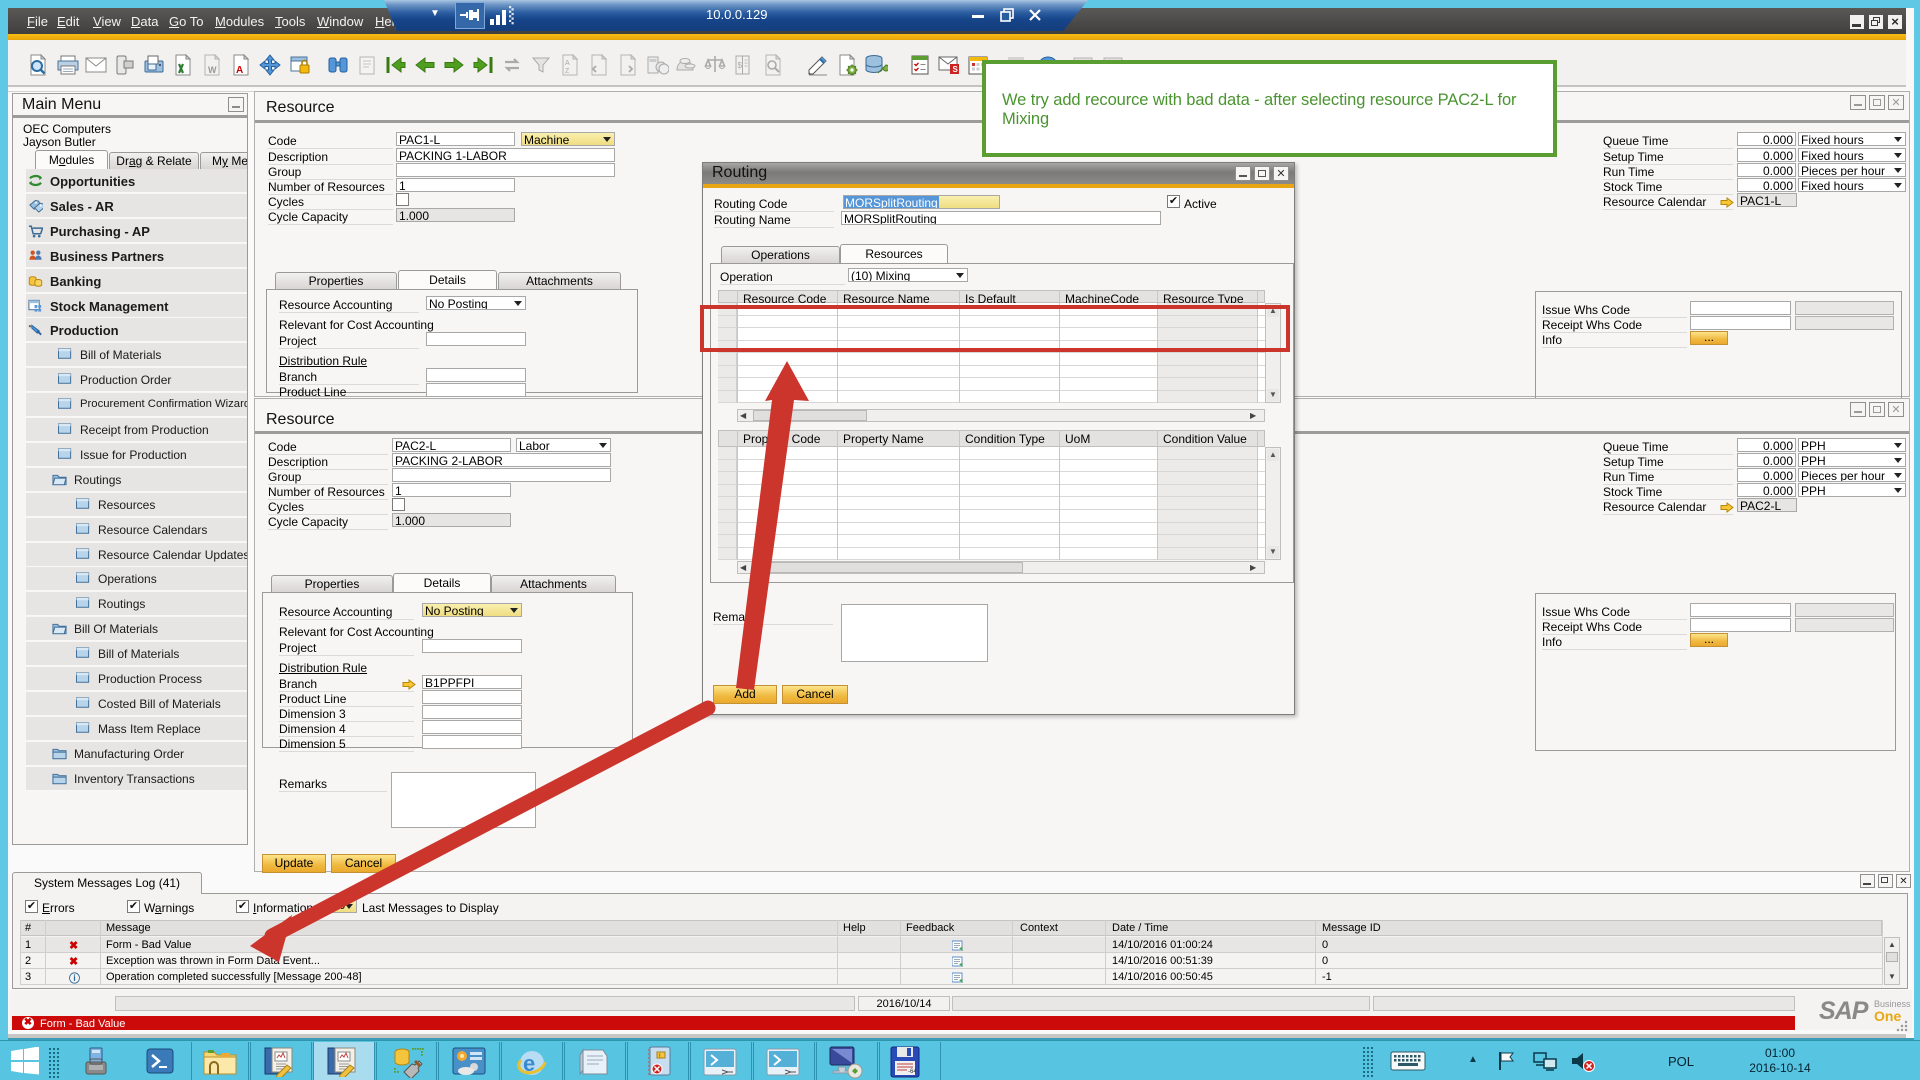 The width and height of the screenshot is (1920, 1080). Describe the element at coordinates (212, 70) in the screenshot. I see `svg-text: W` at that location.